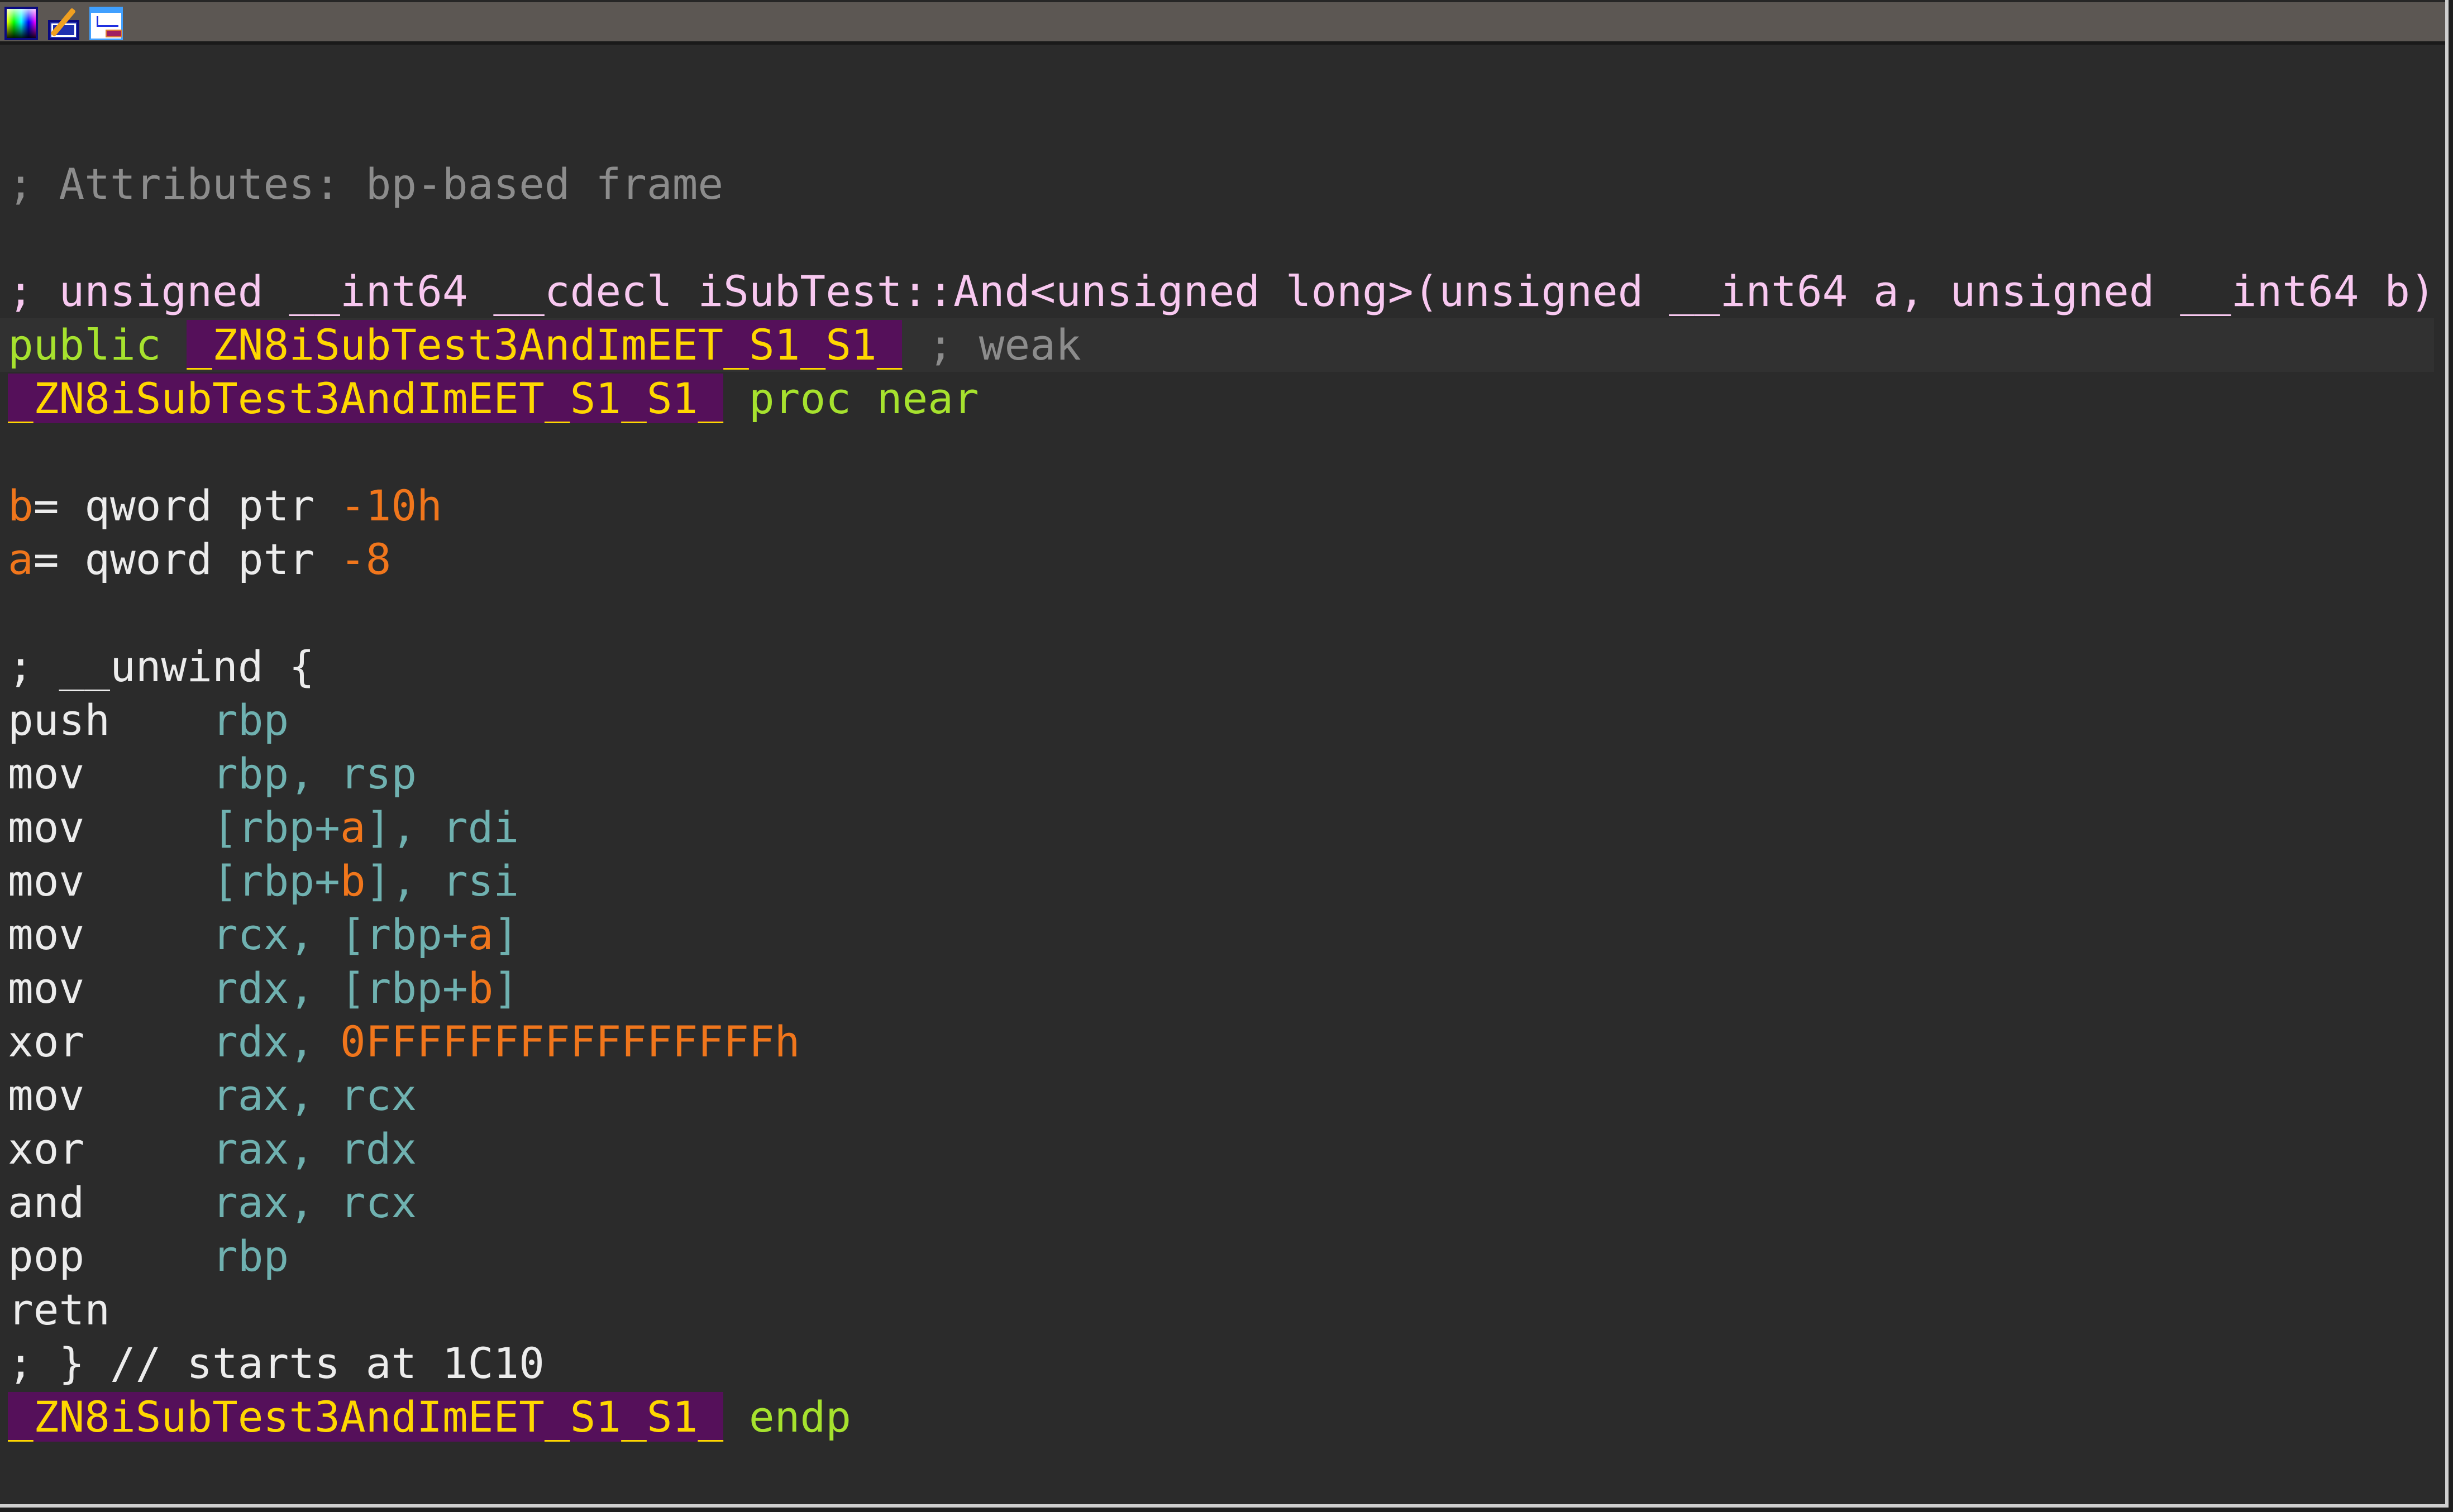 The height and width of the screenshot is (1512, 2453). What do you see at coordinates (65, 23) in the screenshot?
I see `edit-pencil-icon` at bounding box center [65, 23].